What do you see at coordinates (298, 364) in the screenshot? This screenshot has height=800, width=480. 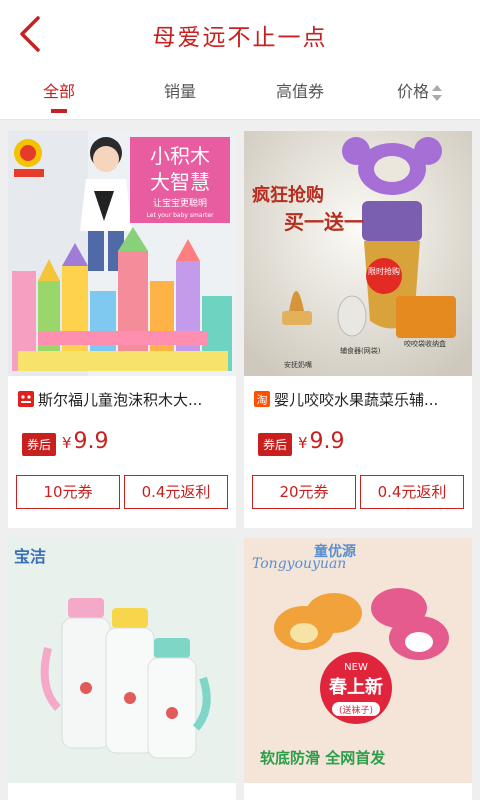 I see `image-text-pacifier: 安抚奶嘴` at bounding box center [298, 364].